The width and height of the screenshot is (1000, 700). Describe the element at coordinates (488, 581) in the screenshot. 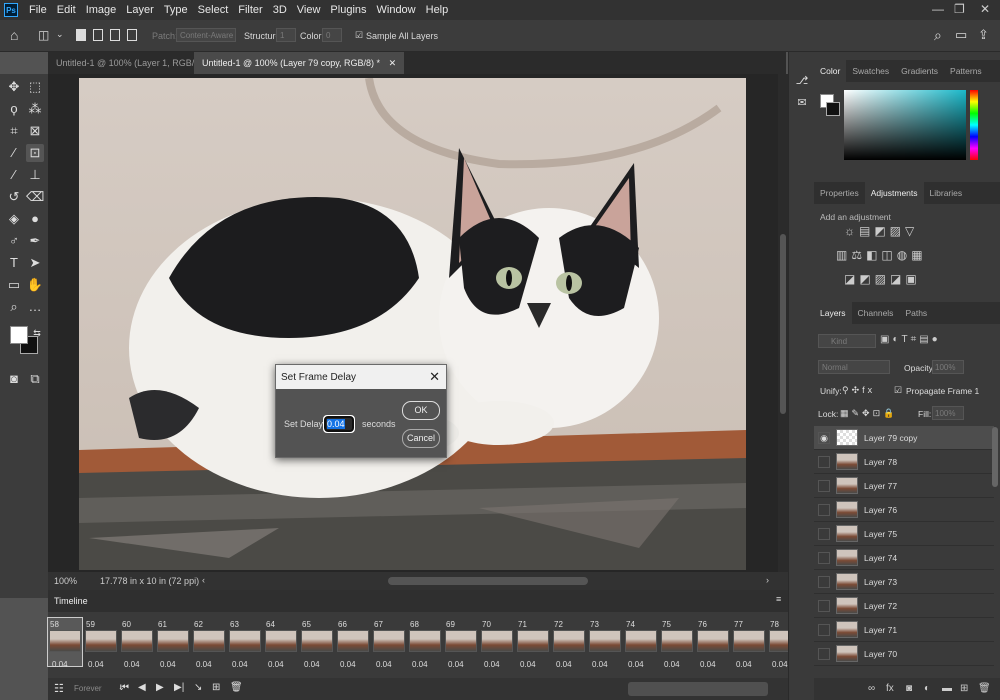

I see `horizontal-scroll-thumb` at that location.